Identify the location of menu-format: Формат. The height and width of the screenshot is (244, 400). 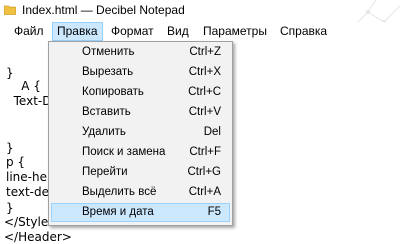
(132, 31).